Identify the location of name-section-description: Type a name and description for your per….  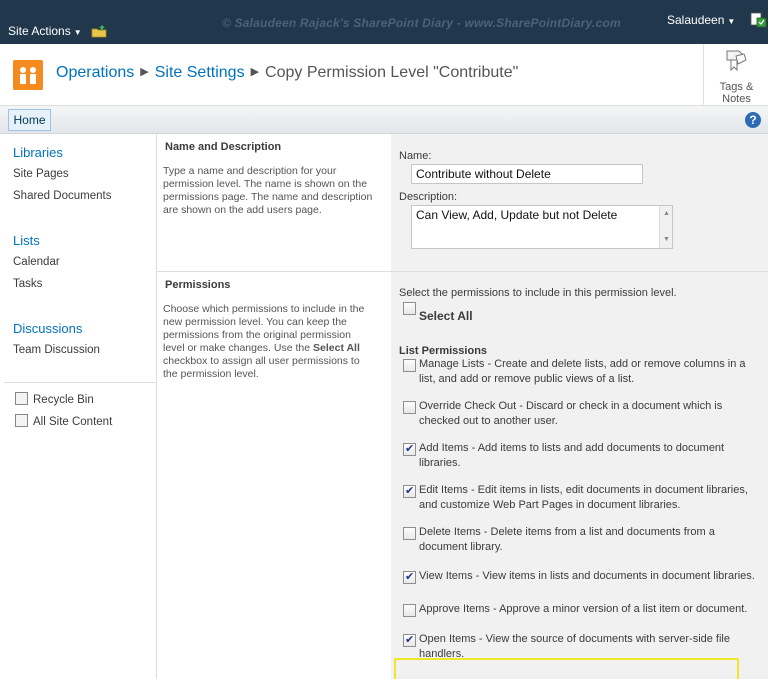
(268, 190).